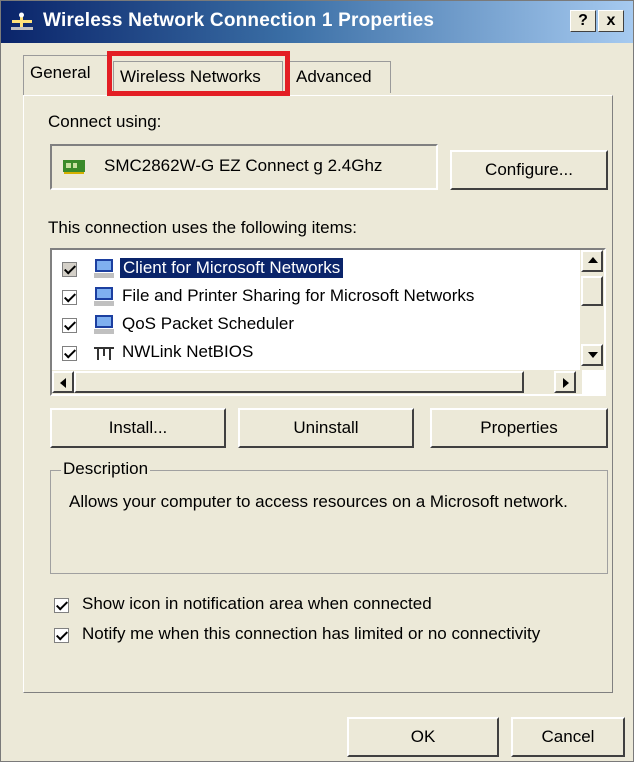 This screenshot has height=770, width=636. I want to click on arrow-up-icon, so click(593, 260).